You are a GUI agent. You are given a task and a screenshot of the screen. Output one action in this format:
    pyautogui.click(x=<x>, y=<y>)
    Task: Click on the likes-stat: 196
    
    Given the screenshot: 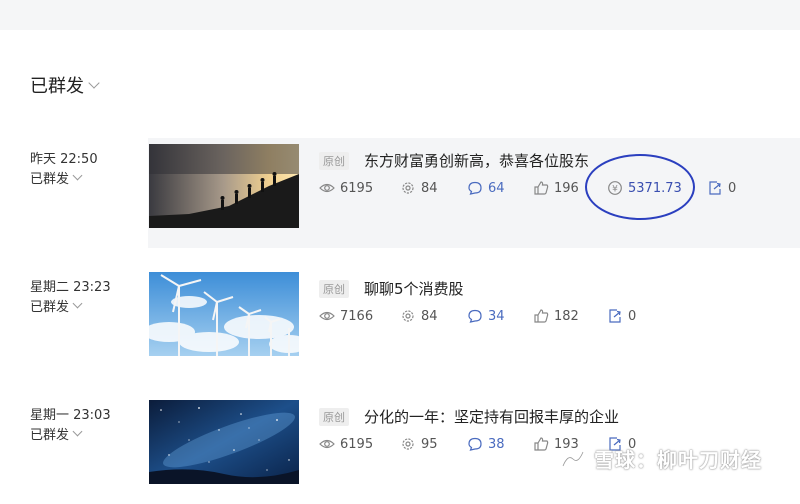 What is the action you would take?
    pyautogui.click(x=556, y=188)
    